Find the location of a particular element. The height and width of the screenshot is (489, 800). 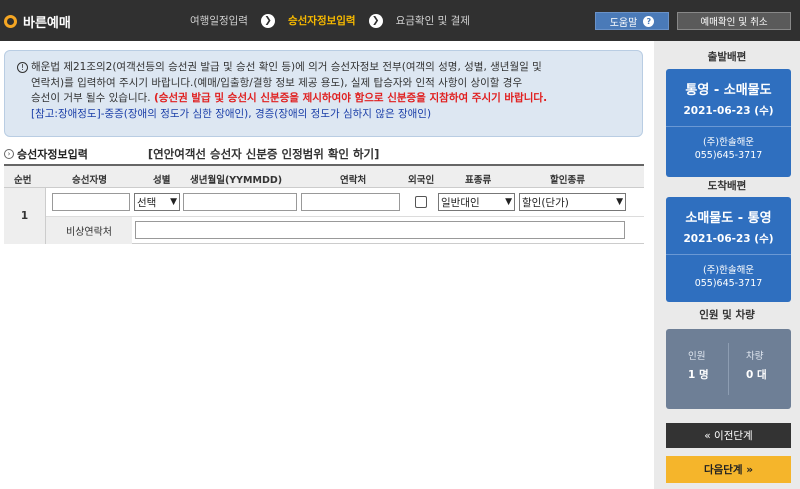

brand-logo: 바른예매 is located at coordinates (37, 21).